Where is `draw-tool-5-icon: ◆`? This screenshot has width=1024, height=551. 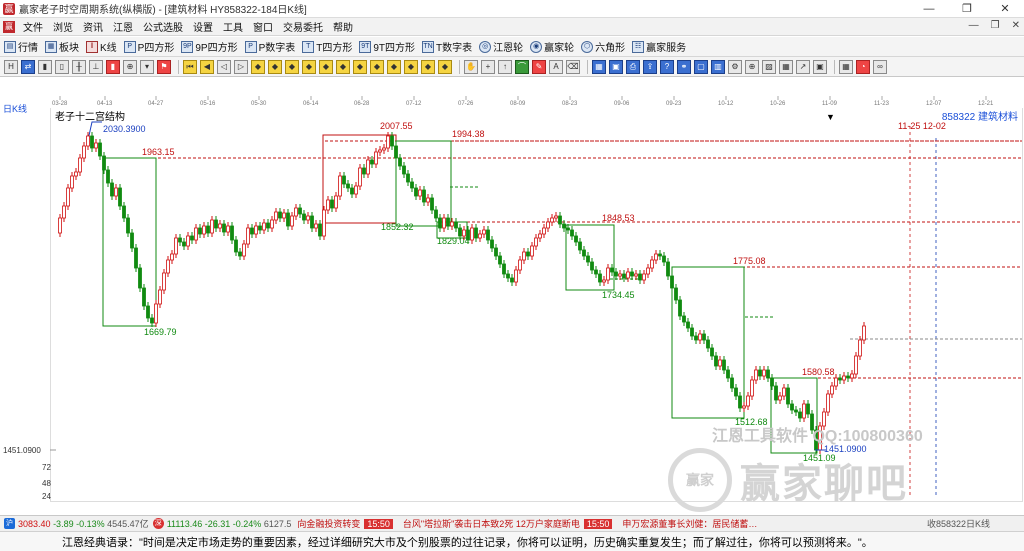
draw-tool-5-icon: ◆ is located at coordinates (326, 66).